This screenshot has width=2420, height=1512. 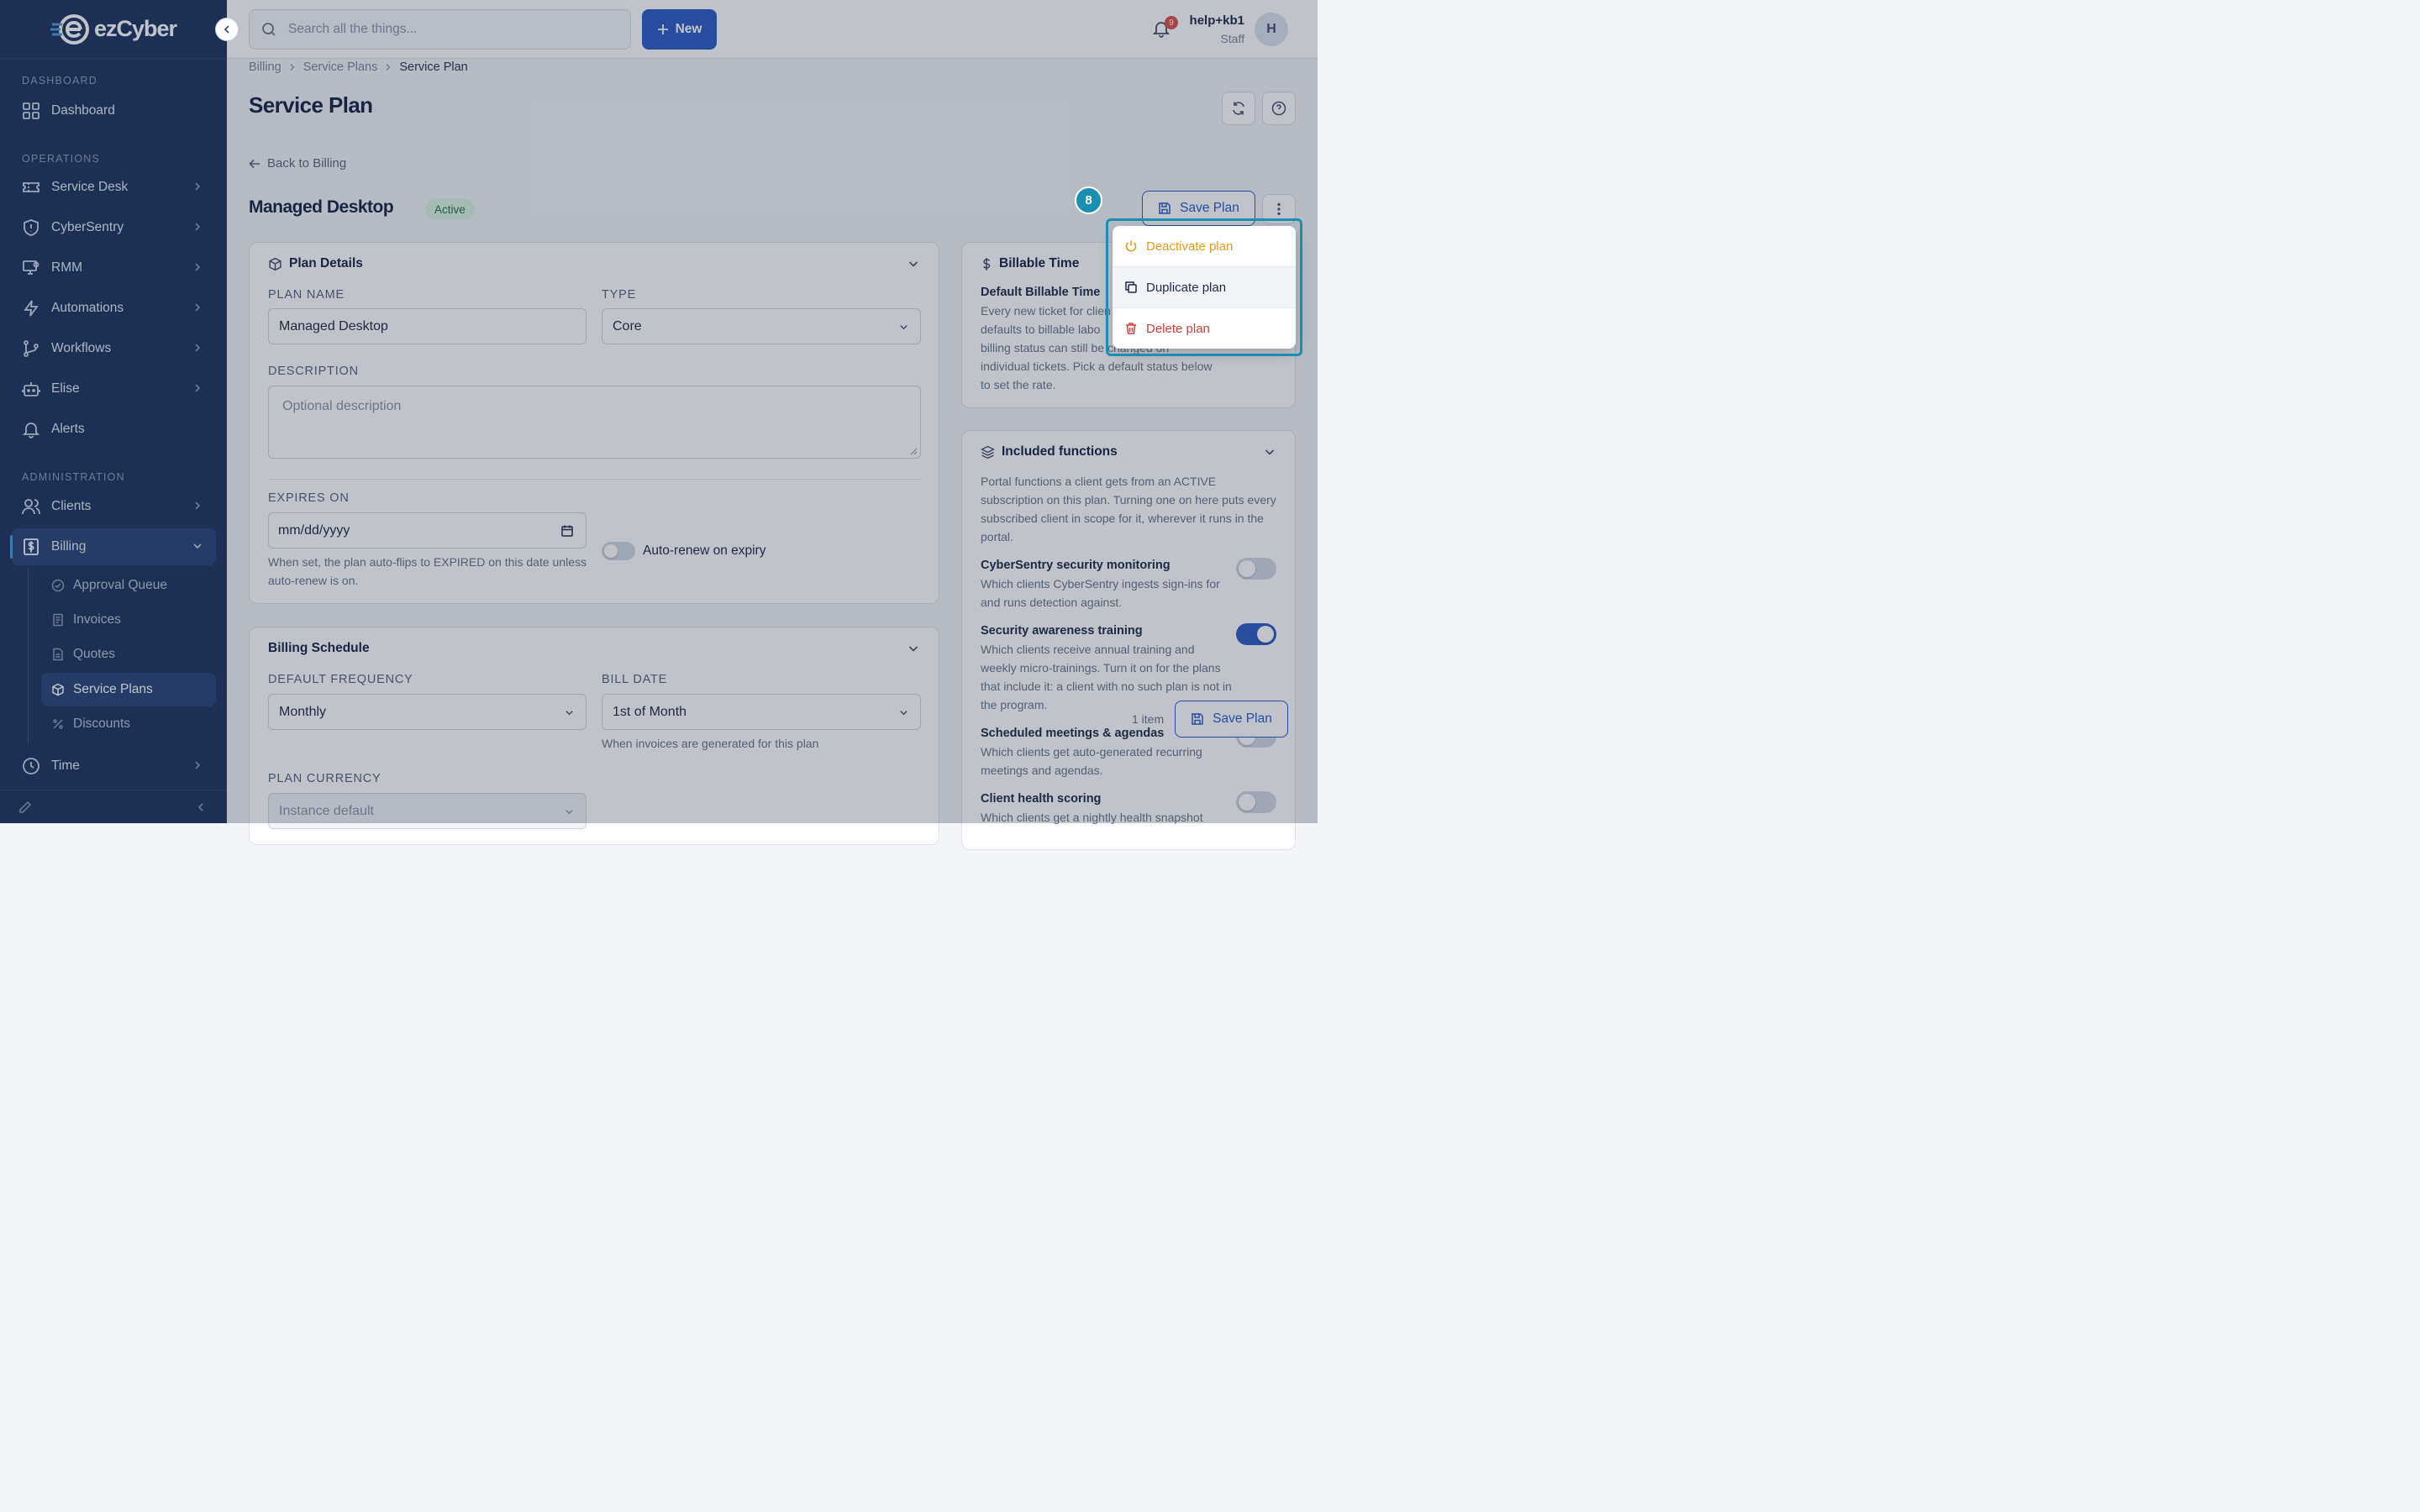 I want to click on bill-date-select: 1st of Month, so click(x=762, y=712).